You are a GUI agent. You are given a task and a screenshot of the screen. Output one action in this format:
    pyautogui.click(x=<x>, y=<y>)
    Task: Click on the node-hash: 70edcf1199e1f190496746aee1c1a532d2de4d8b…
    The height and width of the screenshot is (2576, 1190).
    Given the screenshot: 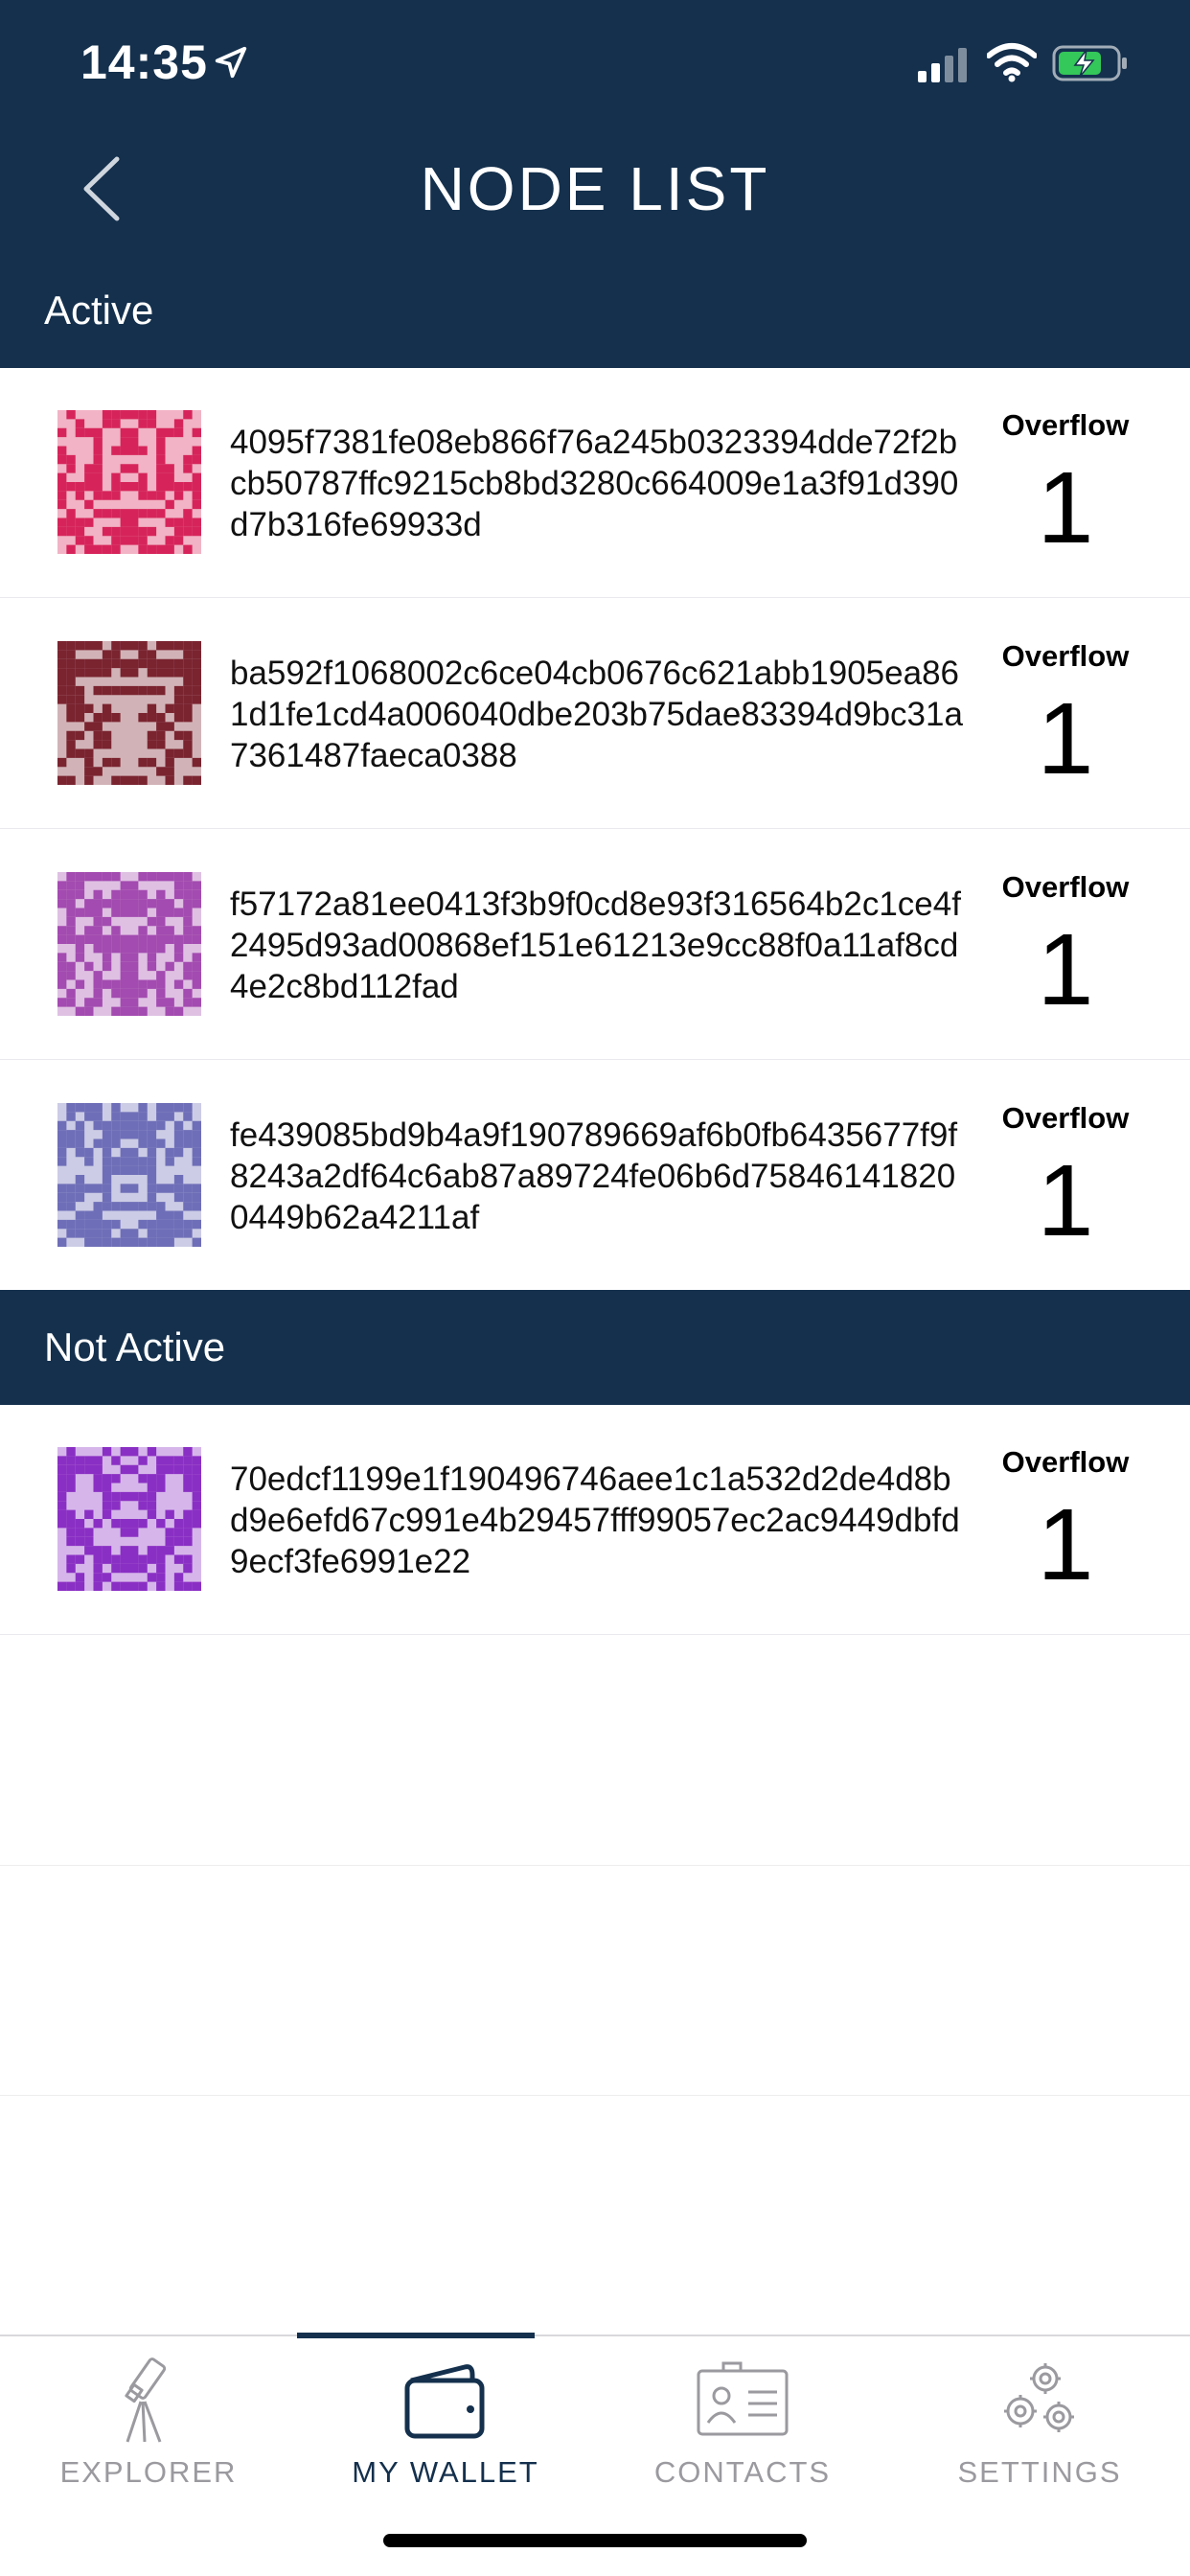 What is the action you would take?
    pyautogui.click(x=595, y=1520)
    